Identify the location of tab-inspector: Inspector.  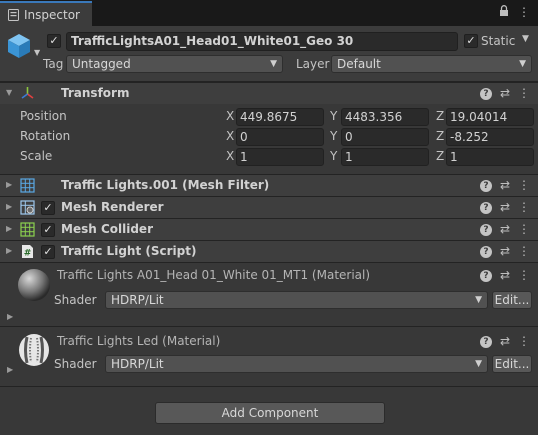
(46, 13).